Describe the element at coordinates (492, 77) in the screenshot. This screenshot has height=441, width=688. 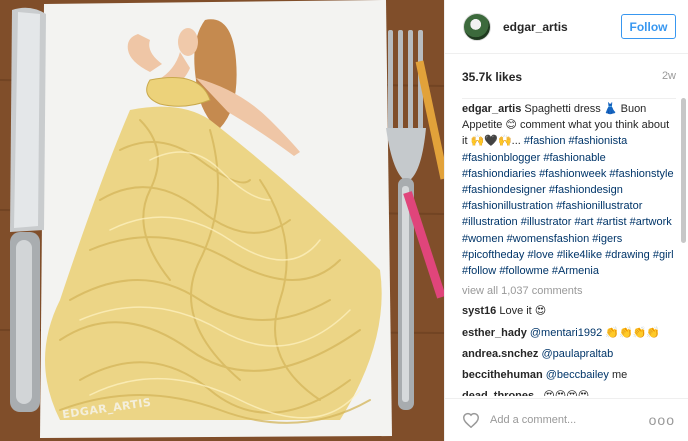
I see `likes-count: 35.7k likes` at that location.